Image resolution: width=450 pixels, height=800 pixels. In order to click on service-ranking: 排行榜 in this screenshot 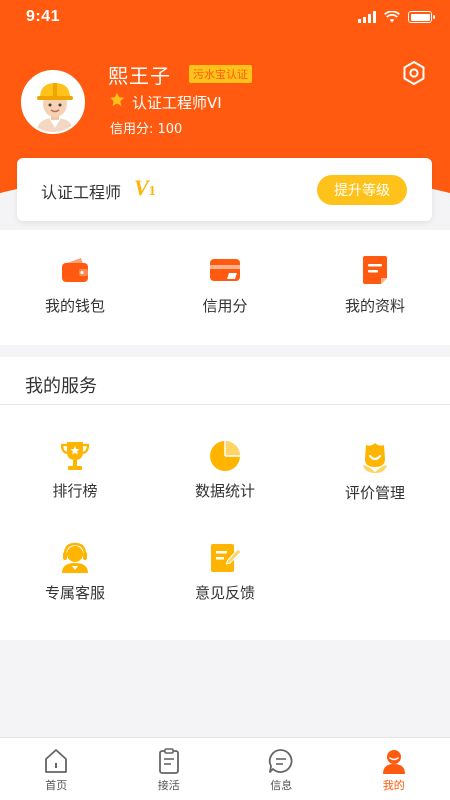, I will do `click(75, 470)`.